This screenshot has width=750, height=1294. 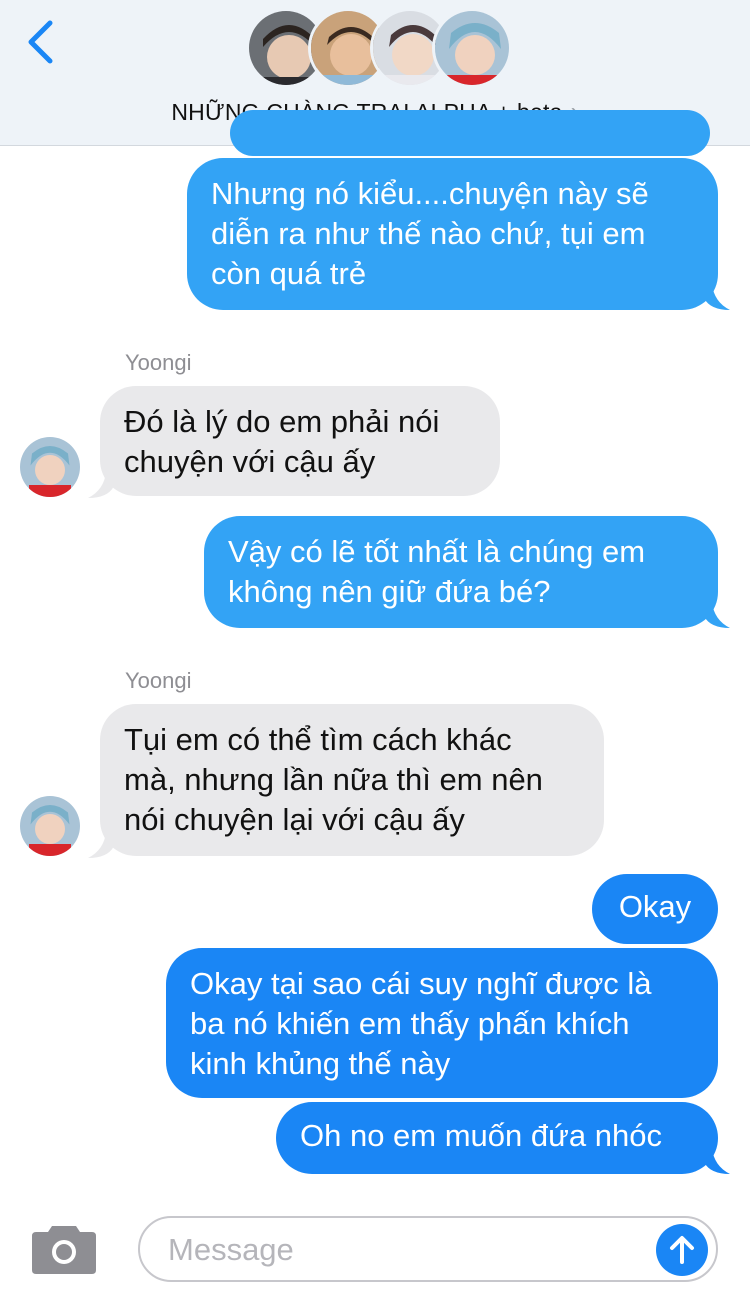 I want to click on message-text-line: ba nó khiến em thấy phấn khích, so click(x=410, y=1023).